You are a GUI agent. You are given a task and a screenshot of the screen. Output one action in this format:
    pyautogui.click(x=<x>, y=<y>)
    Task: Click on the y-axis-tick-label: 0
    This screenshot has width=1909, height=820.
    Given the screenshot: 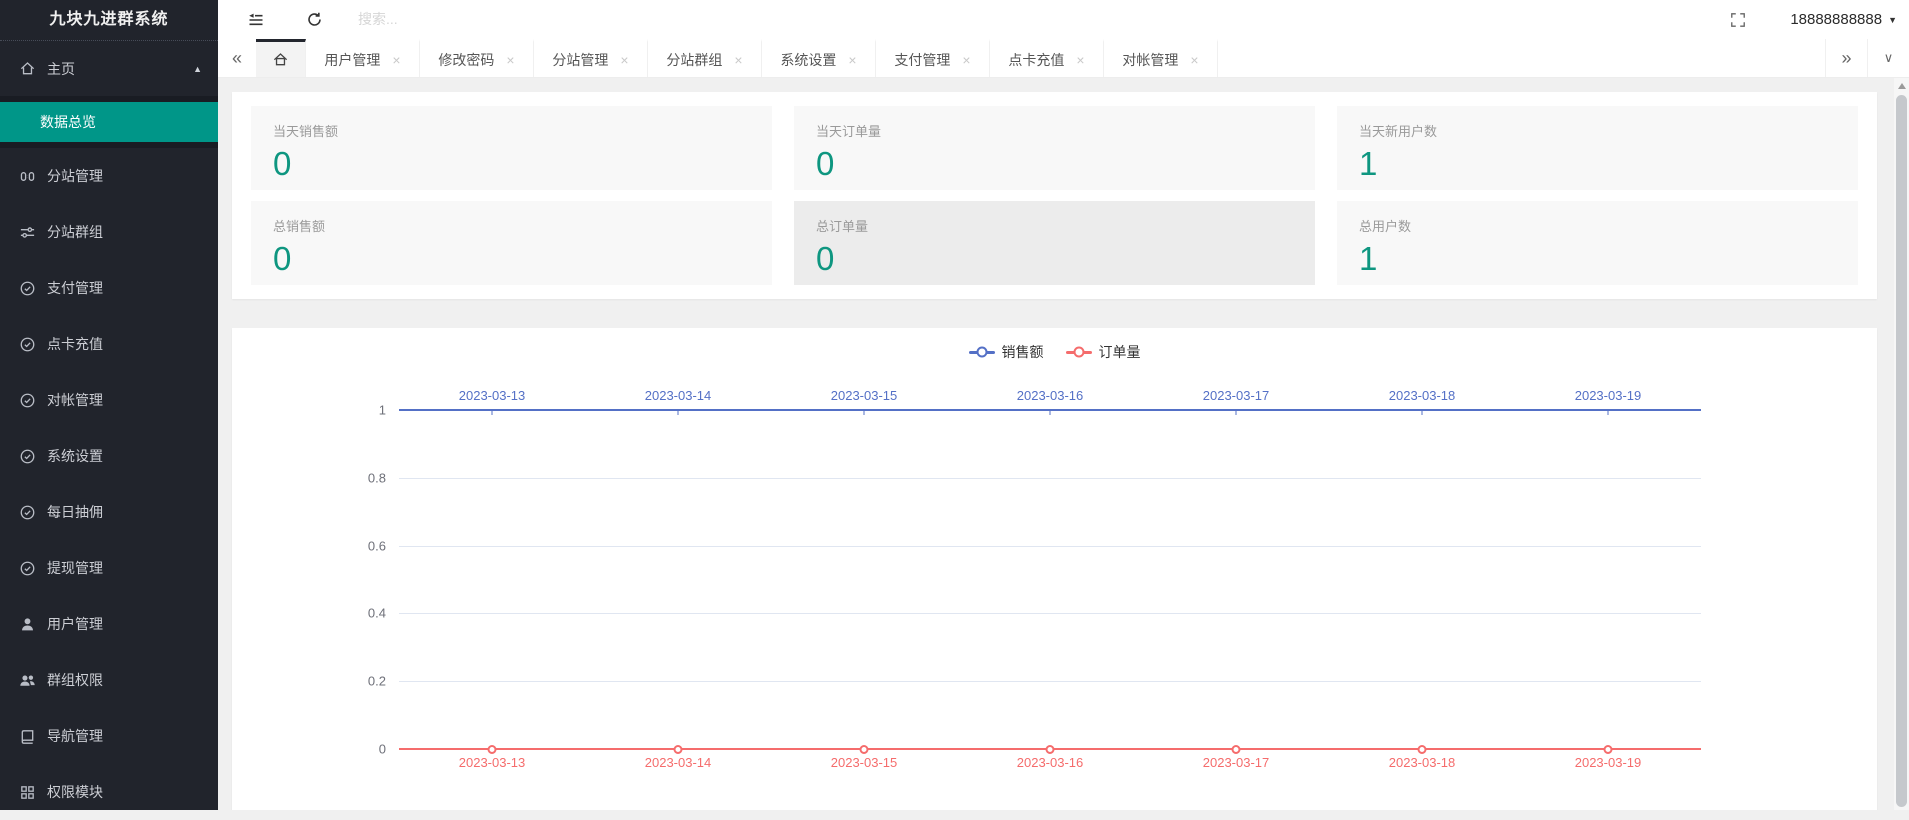 What is the action you would take?
    pyautogui.click(x=382, y=749)
    